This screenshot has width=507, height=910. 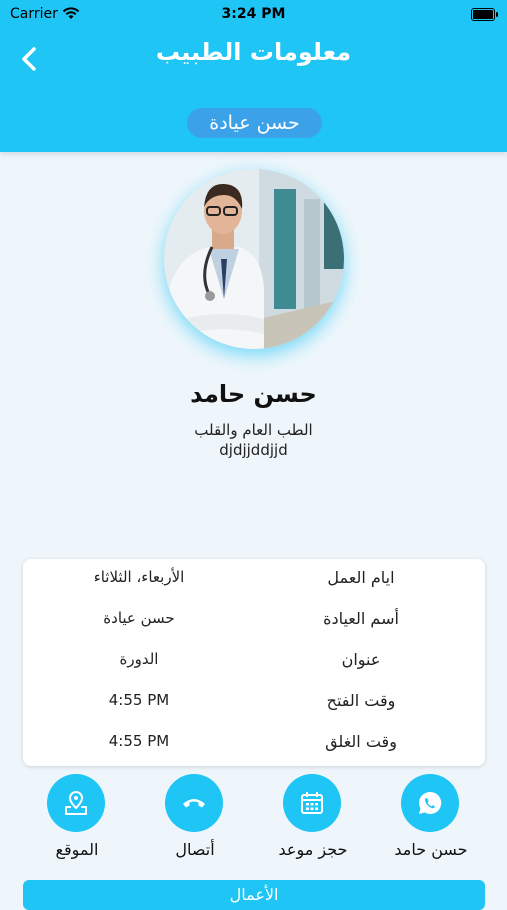 What do you see at coordinates (254, 624) in the screenshot?
I see `info-row-clinic-name: أسم العيادة حسن عيادة` at bounding box center [254, 624].